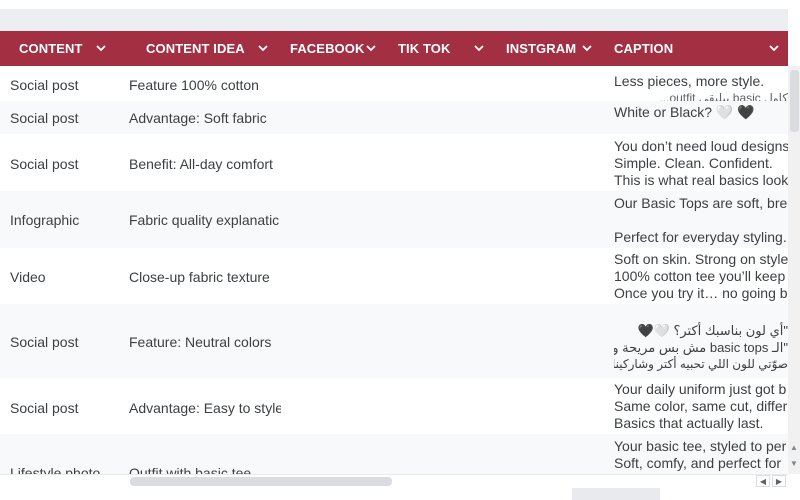 The image size is (800, 500). Describe the element at coordinates (205, 469) in the screenshot. I see `cell-content-idea: Outfit with basic tee` at that location.